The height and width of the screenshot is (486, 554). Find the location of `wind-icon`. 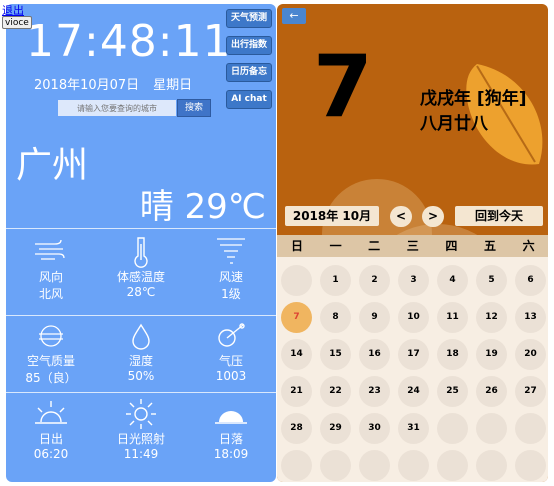

wind-icon is located at coordinates (50, 249).